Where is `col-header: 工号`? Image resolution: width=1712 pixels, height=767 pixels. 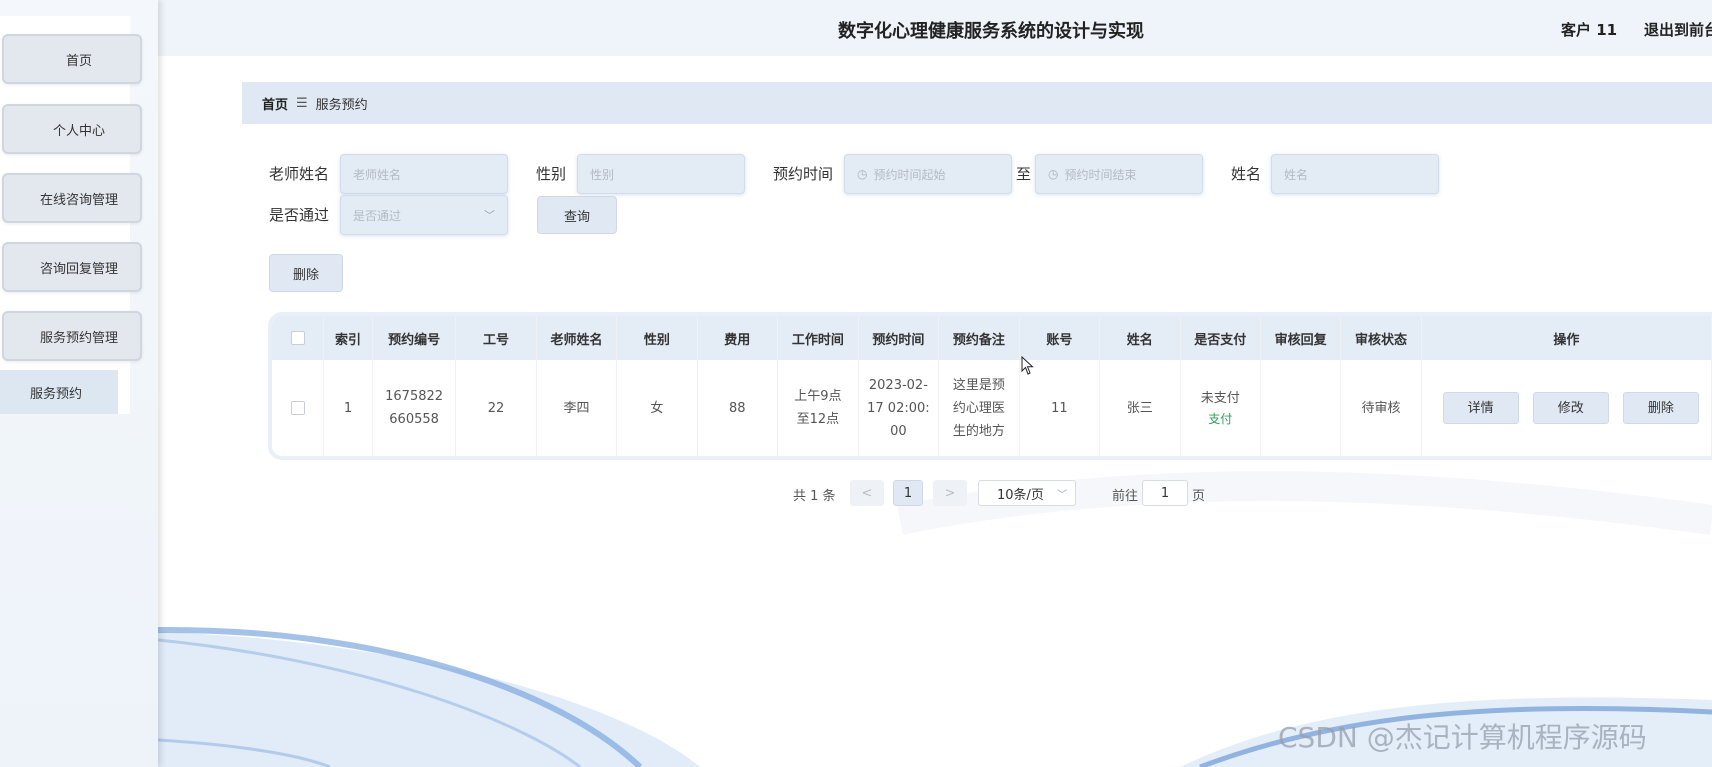 col-header: 工号 is located at coordinates (496, 338).